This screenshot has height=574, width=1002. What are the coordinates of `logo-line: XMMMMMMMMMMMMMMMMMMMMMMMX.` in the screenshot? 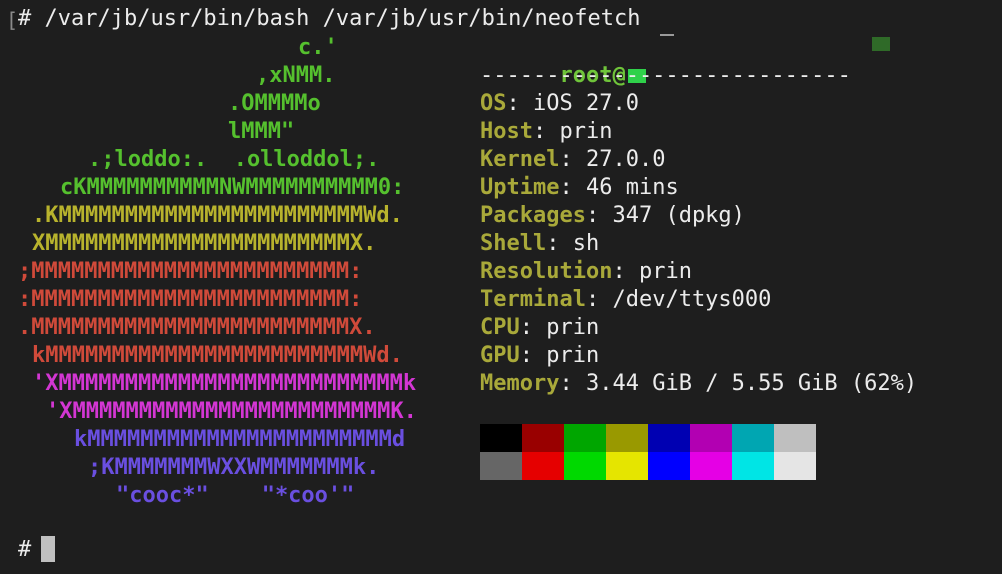 It's located at (204, 243).